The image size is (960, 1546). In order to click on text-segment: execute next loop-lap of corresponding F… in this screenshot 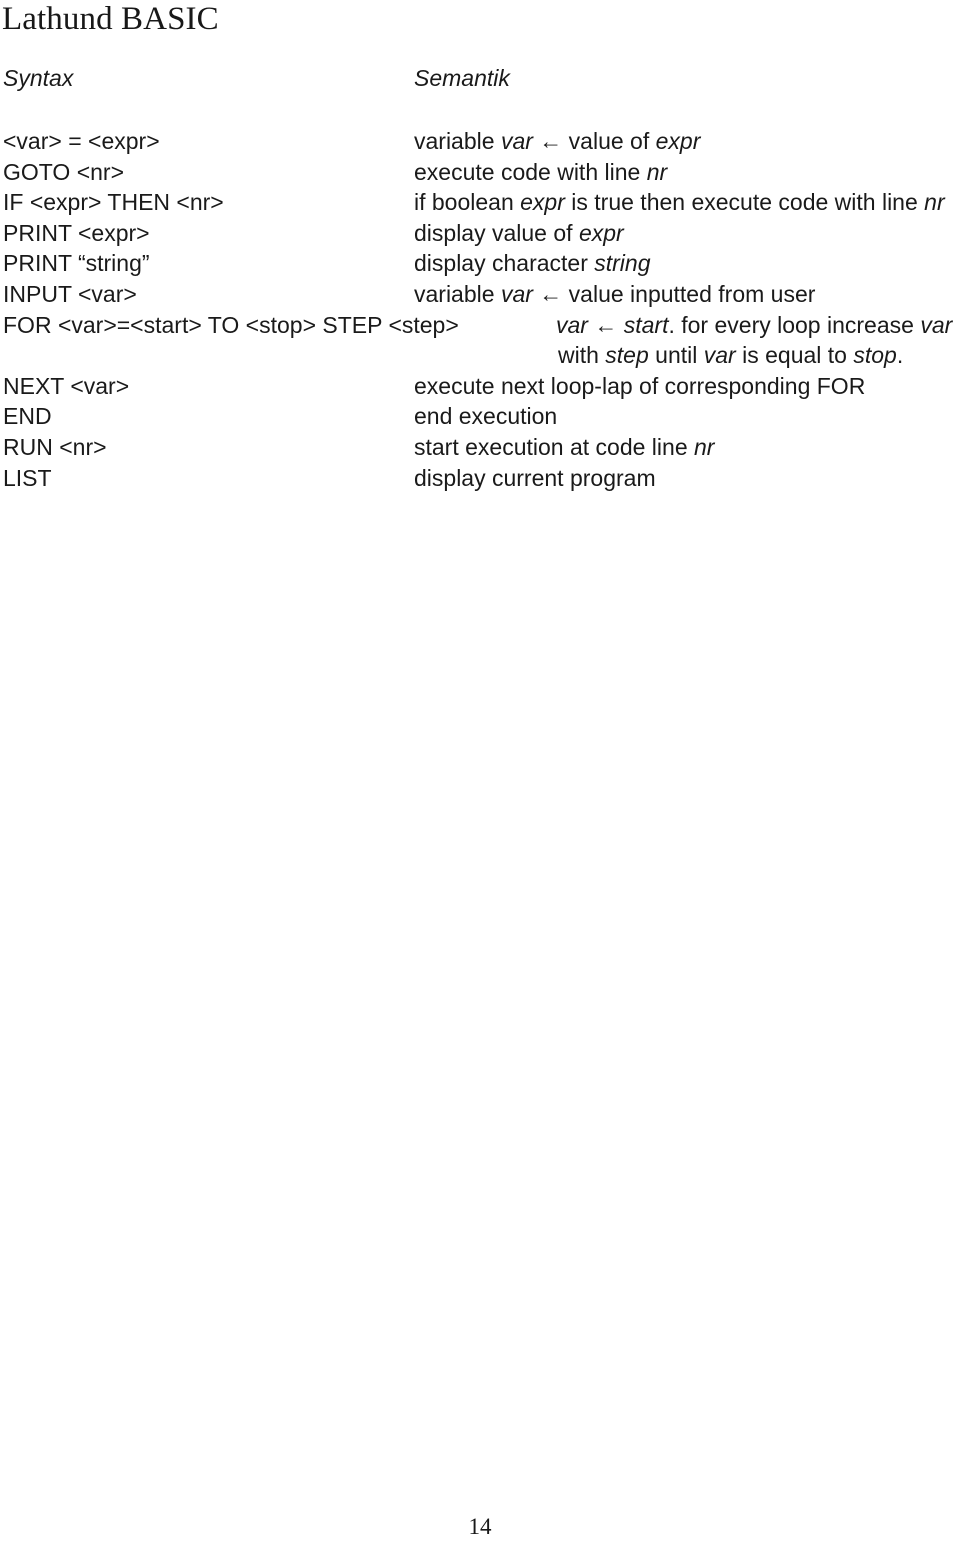, I will do `click(640, 385)`.